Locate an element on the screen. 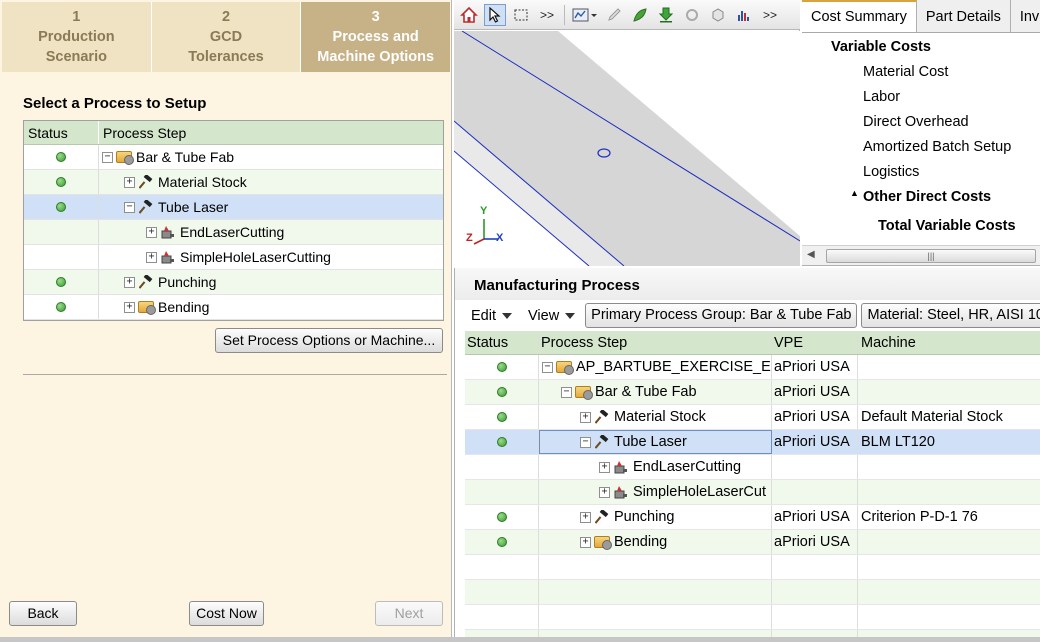 The image size is (1040, 642). cost-item-other-direct-costs: Other Direct Costs is located at coordinates (927, 197).